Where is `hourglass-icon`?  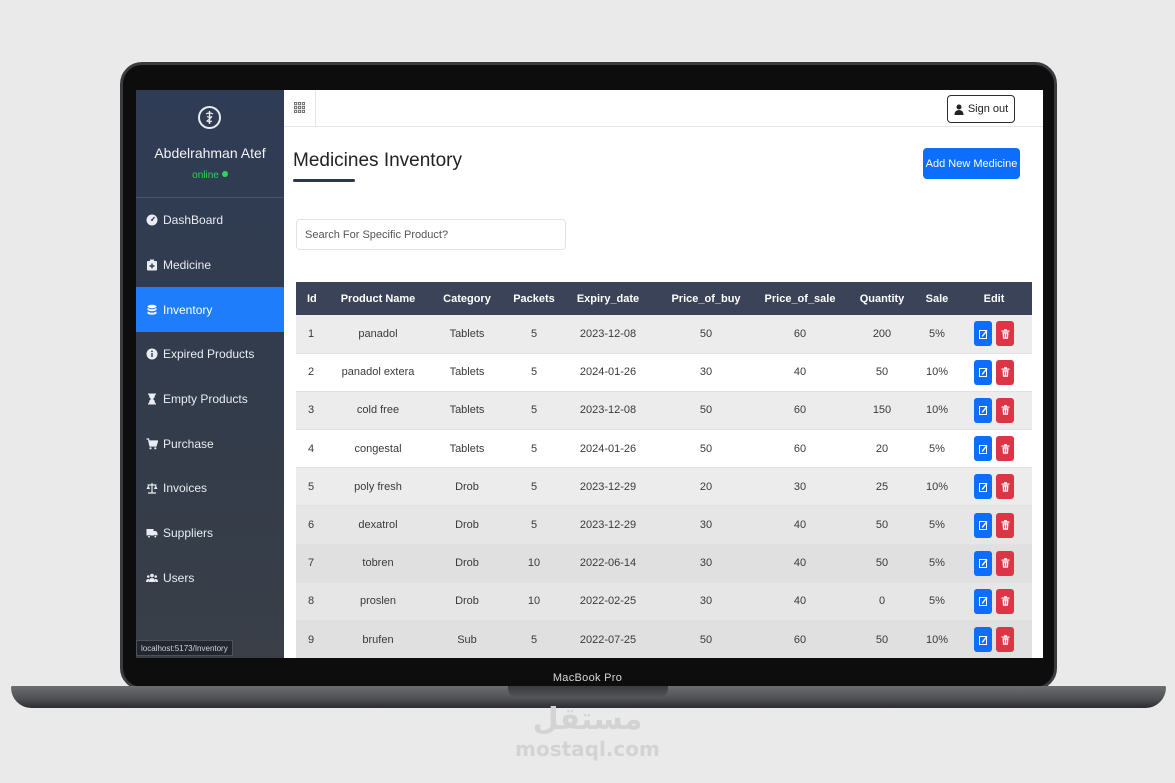
hourglass-icon is located at coordinates (152, 399).